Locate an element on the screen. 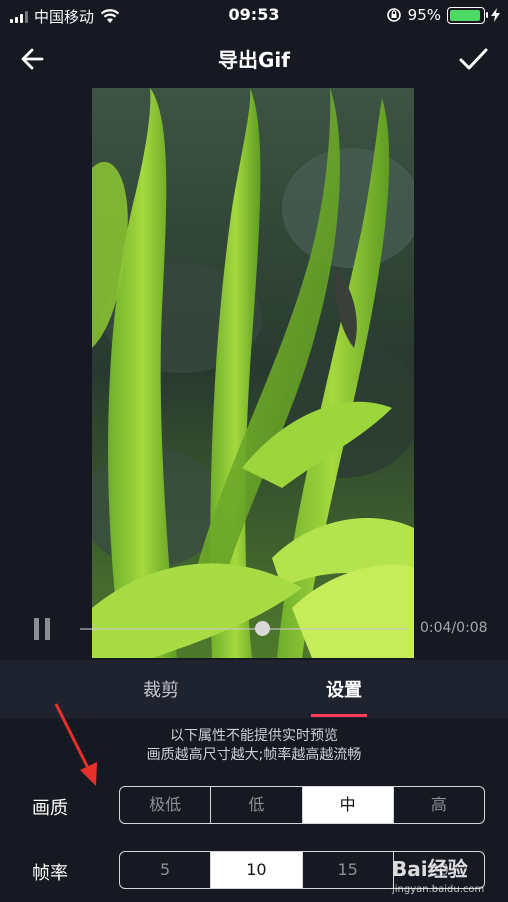 This screenshot has height=902, width=508. battery-percent: 95% is located at coordinates (424, 15).